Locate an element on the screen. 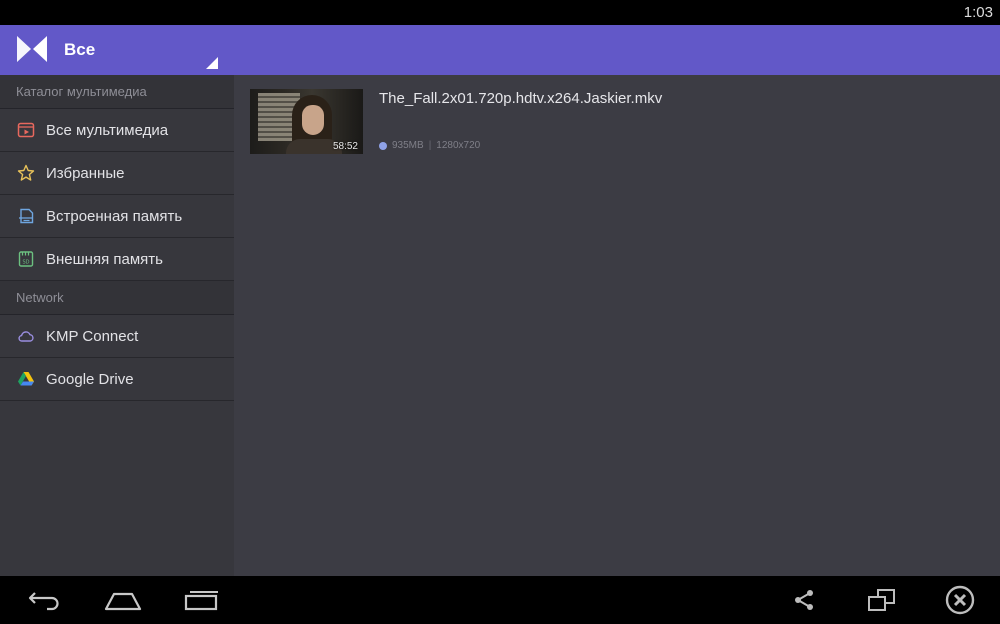 The height and width of the screenshot is (624, 1000). sidebar-item-label: Внешняя память is located at coordinates (104, 259).